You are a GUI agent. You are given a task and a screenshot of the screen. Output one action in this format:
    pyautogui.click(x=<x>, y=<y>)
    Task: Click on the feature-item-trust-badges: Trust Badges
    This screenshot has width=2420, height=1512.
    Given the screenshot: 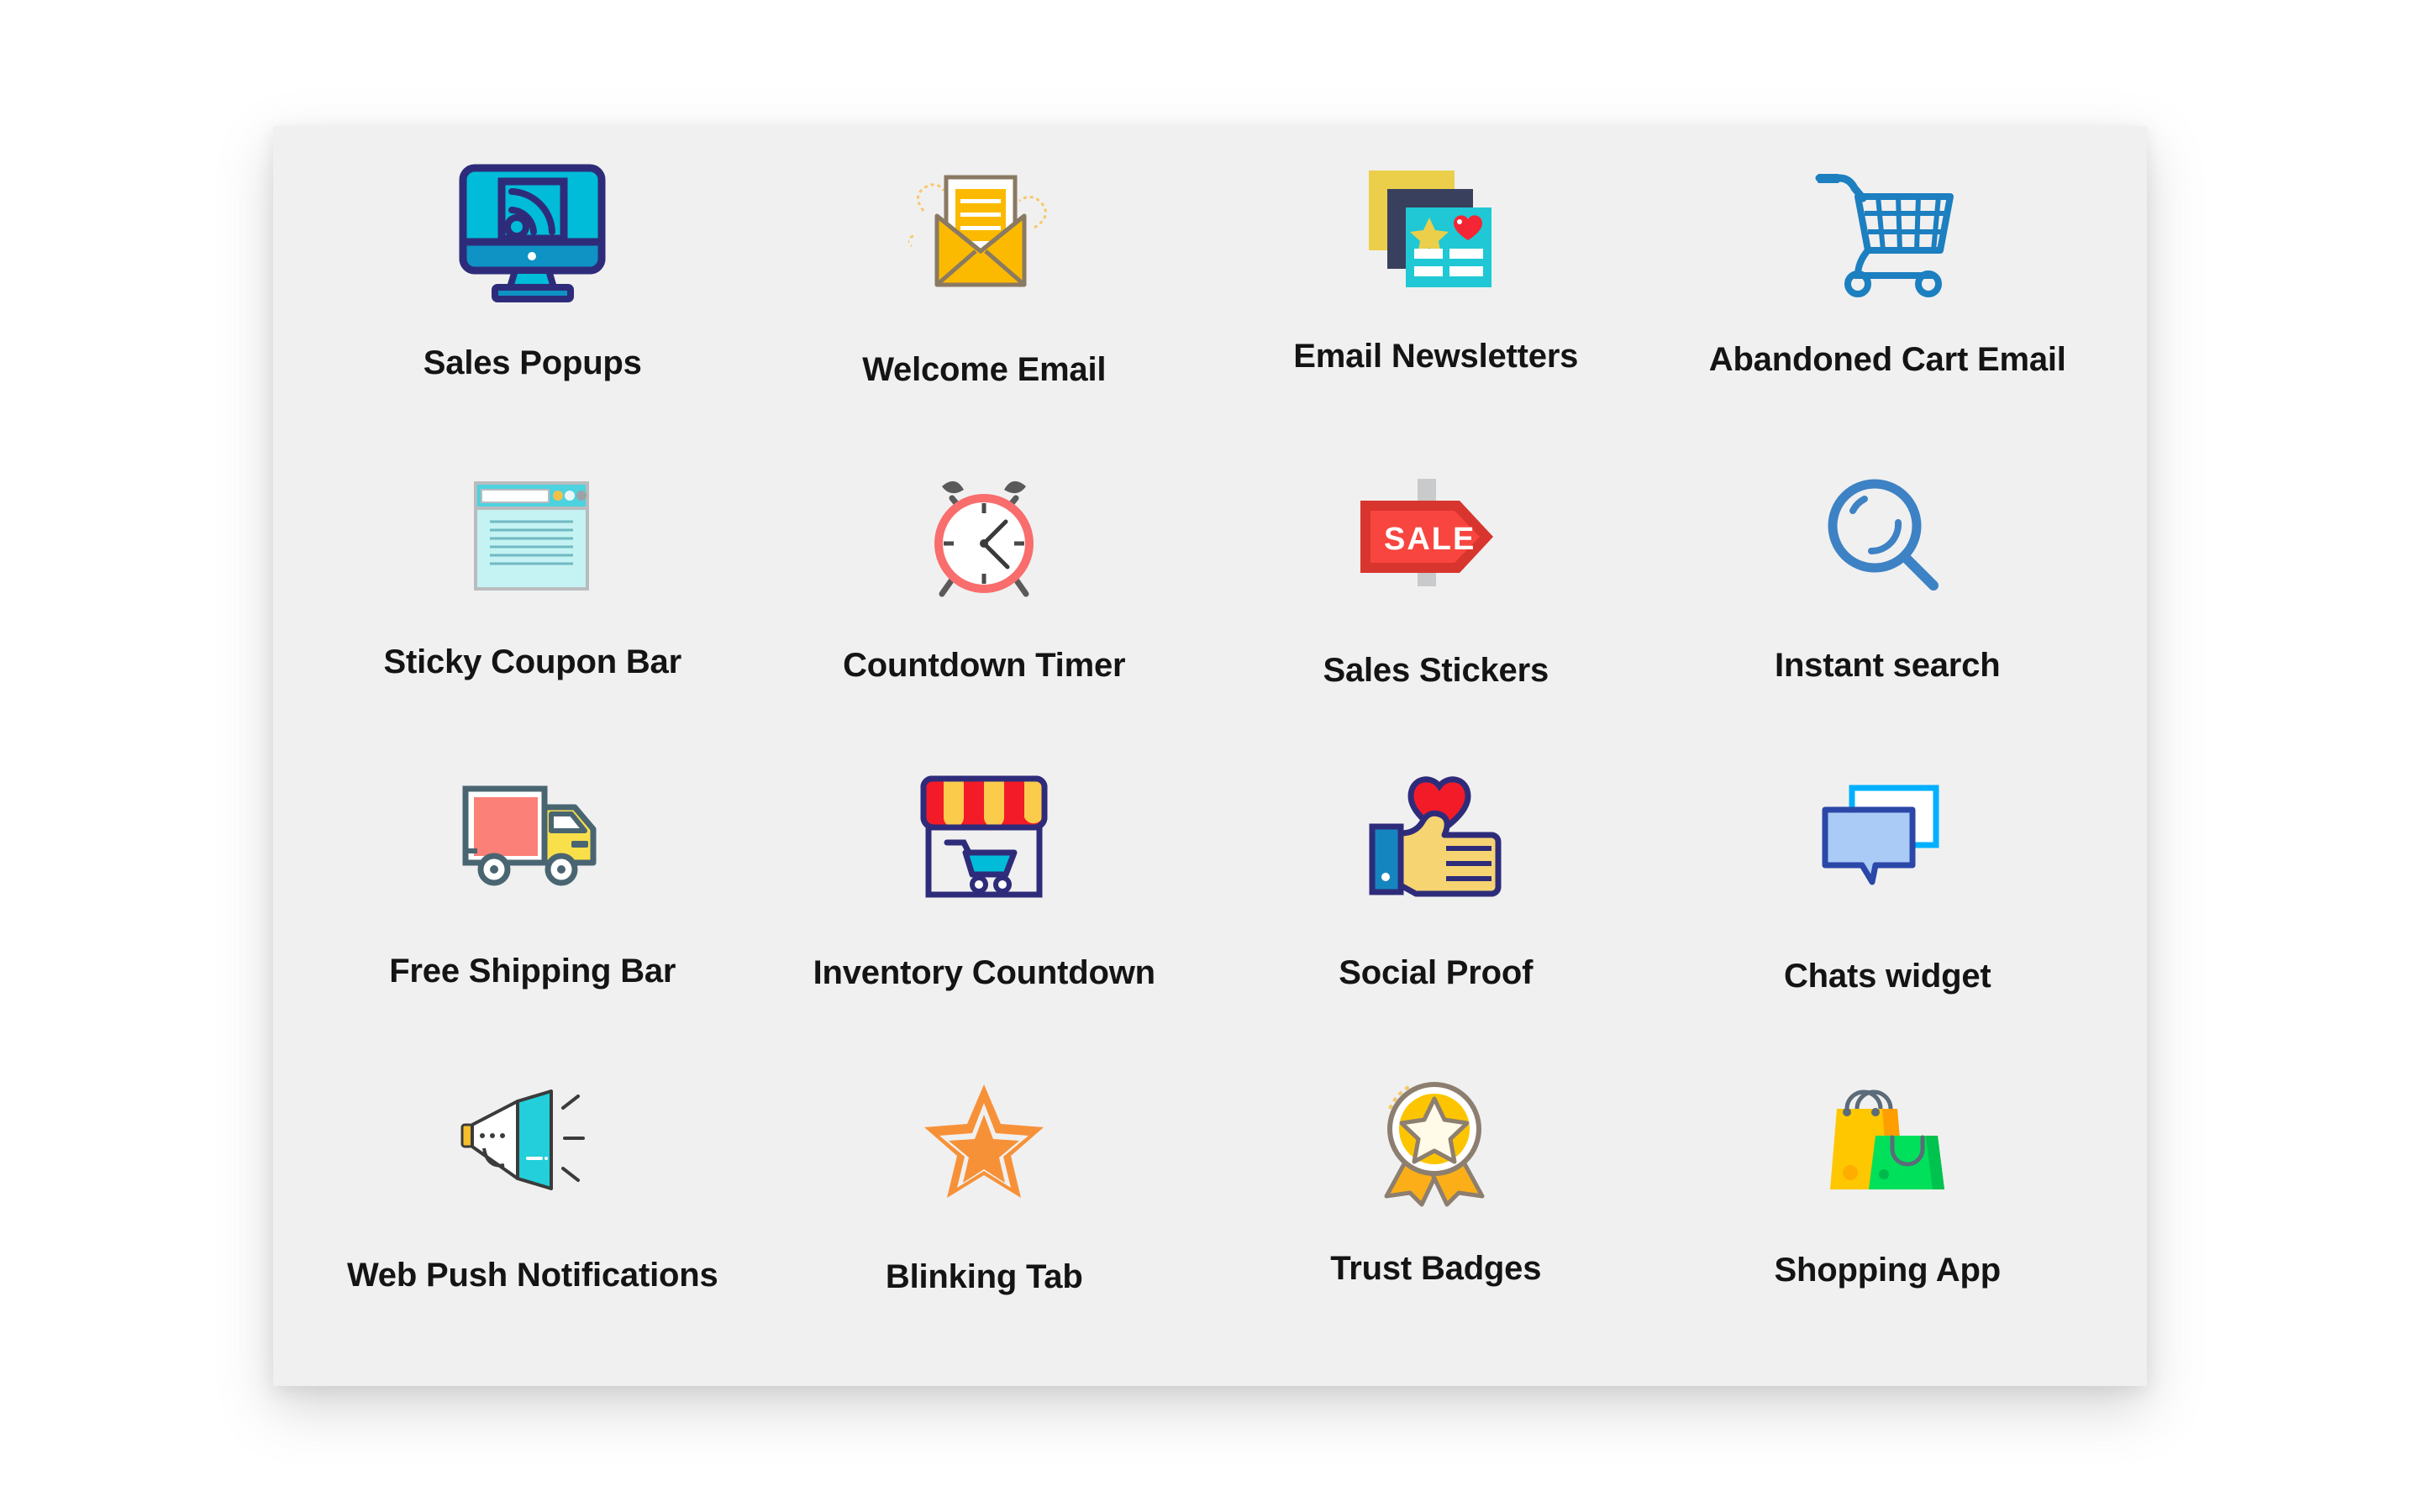 What is the action you would take?
    pyautogui.click(x=1436, y=1213)
    